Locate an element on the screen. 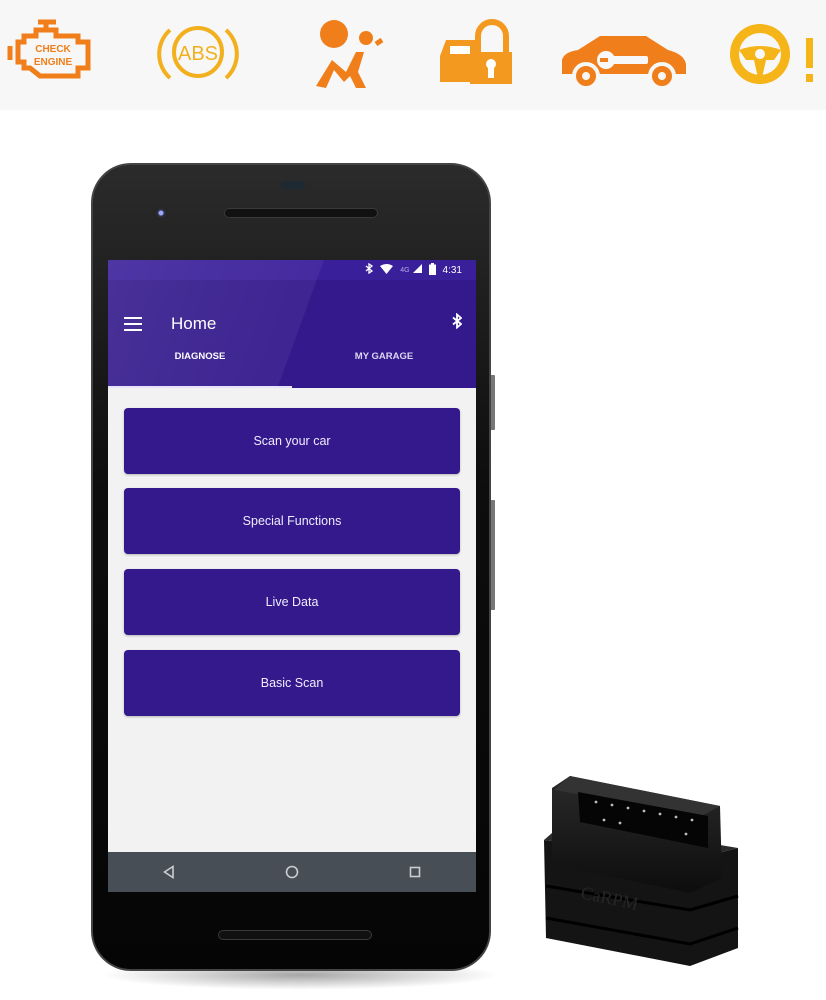 The height and width of the screenshot is (1000, 826). scan-your-car-button: Scan your car is located at coordinates (292, 441).